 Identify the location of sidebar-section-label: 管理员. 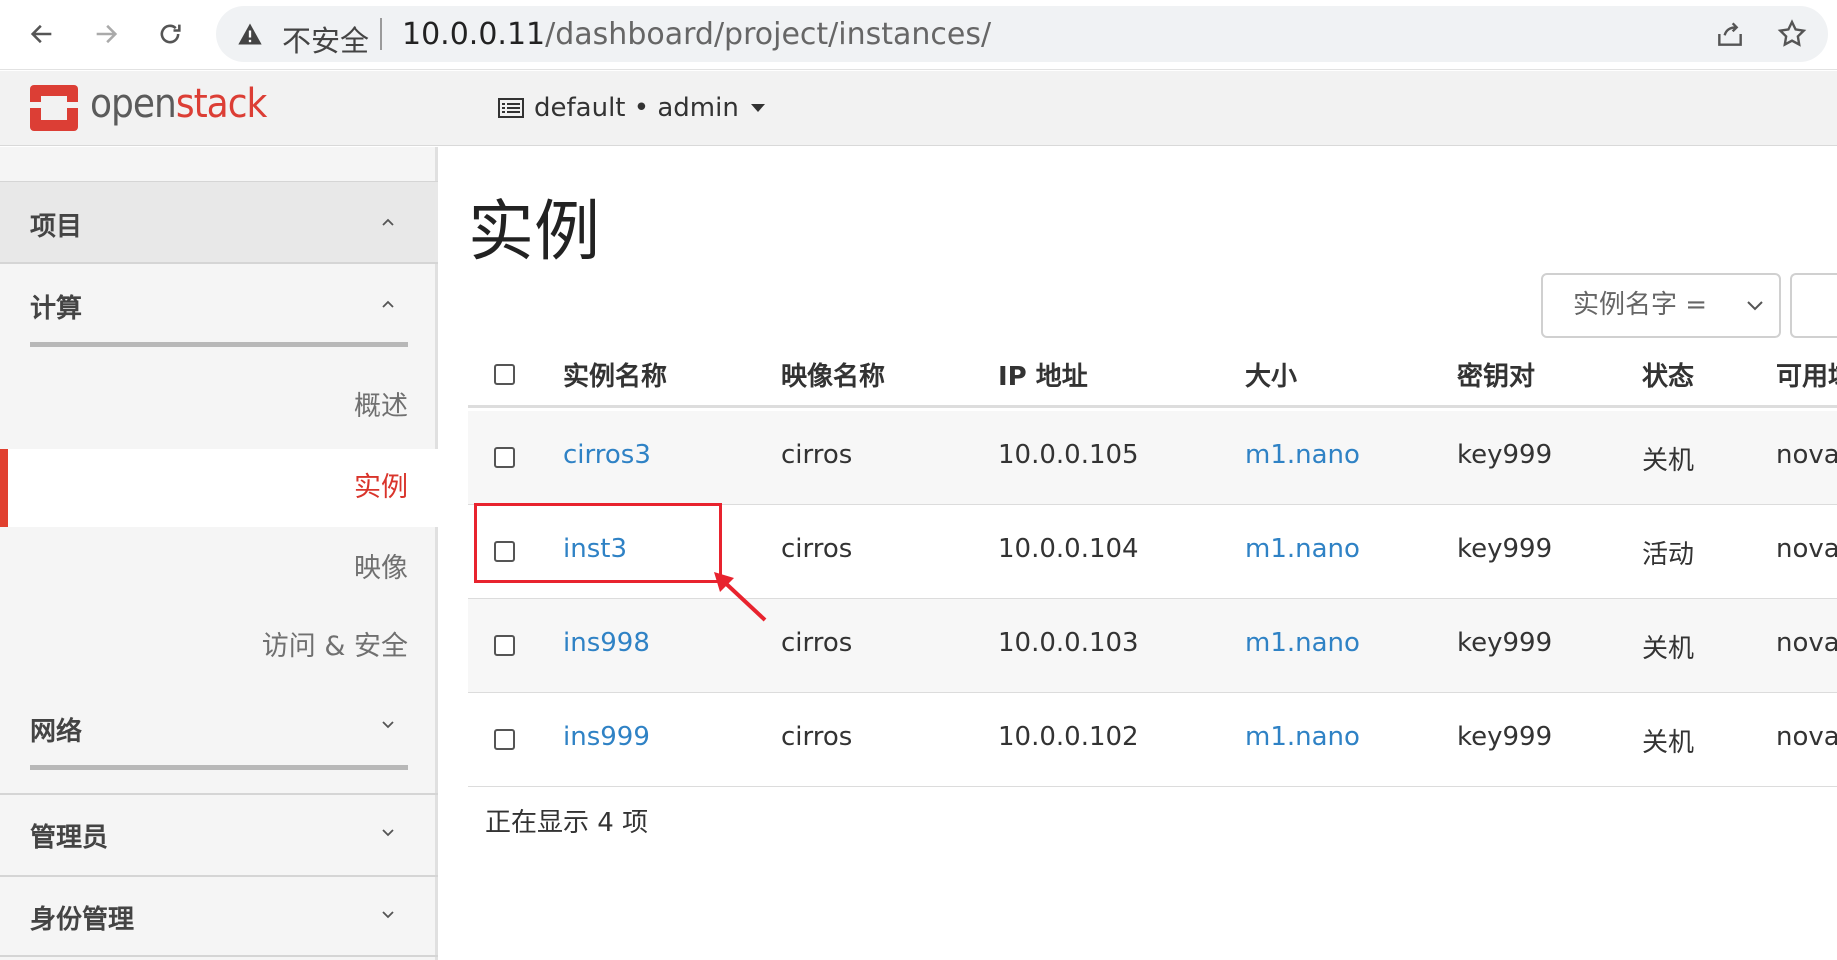
(69, 838).